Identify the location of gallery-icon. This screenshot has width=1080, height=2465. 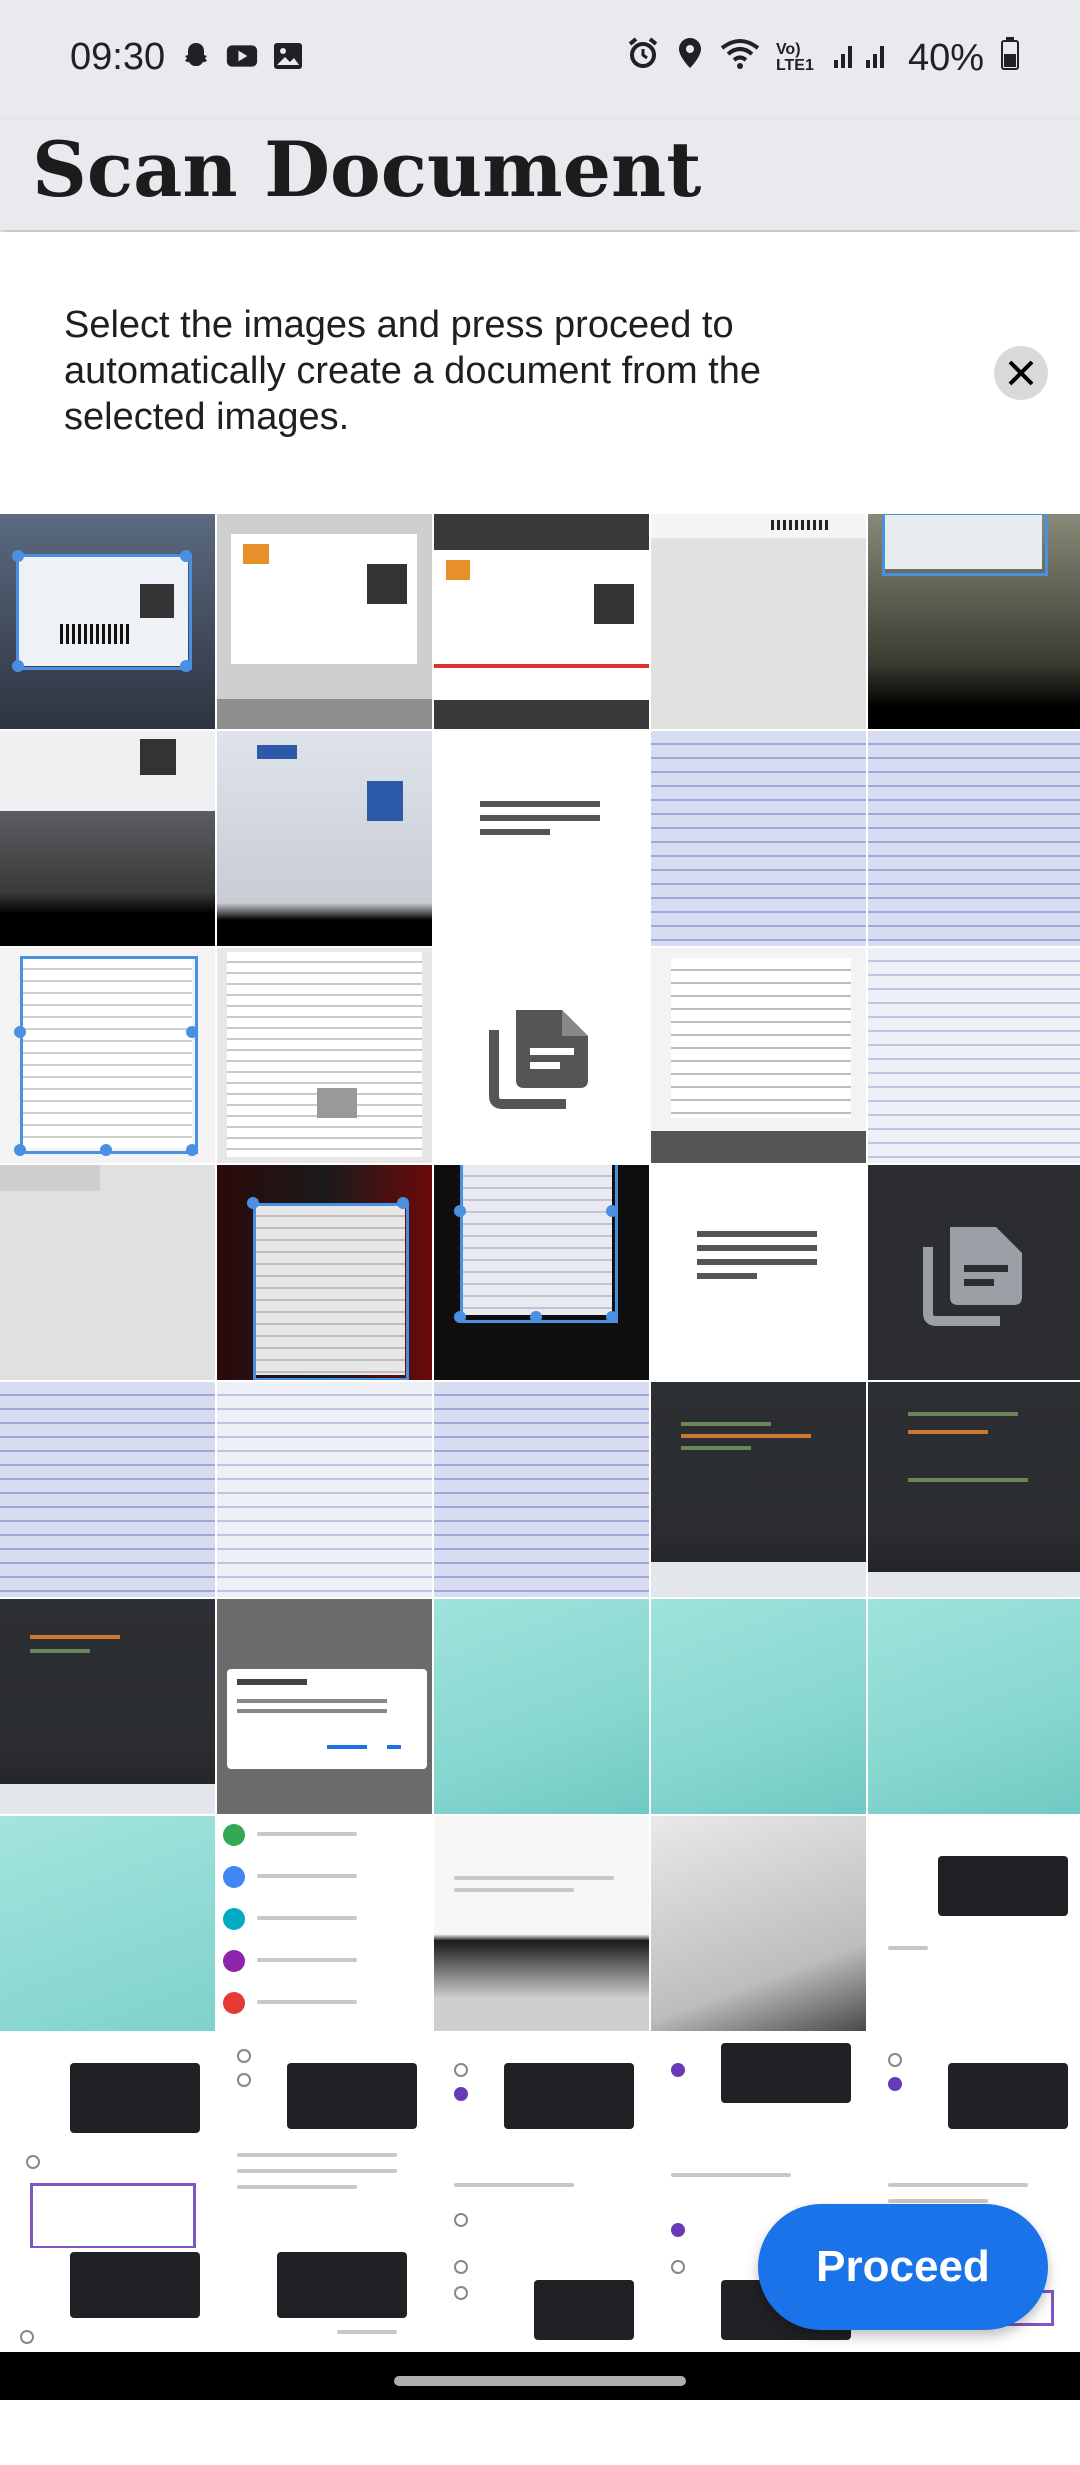
(288, 56).